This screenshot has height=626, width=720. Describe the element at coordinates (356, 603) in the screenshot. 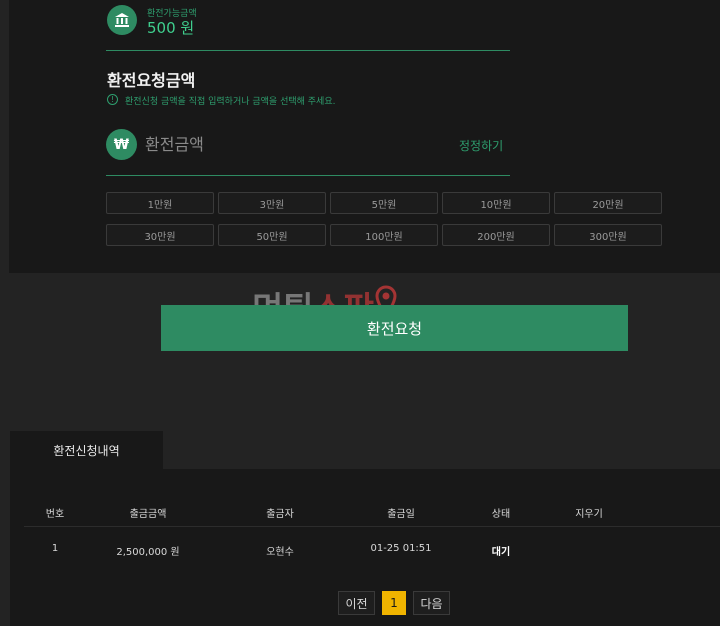

I see `prev-page-button: 이전` at that location.